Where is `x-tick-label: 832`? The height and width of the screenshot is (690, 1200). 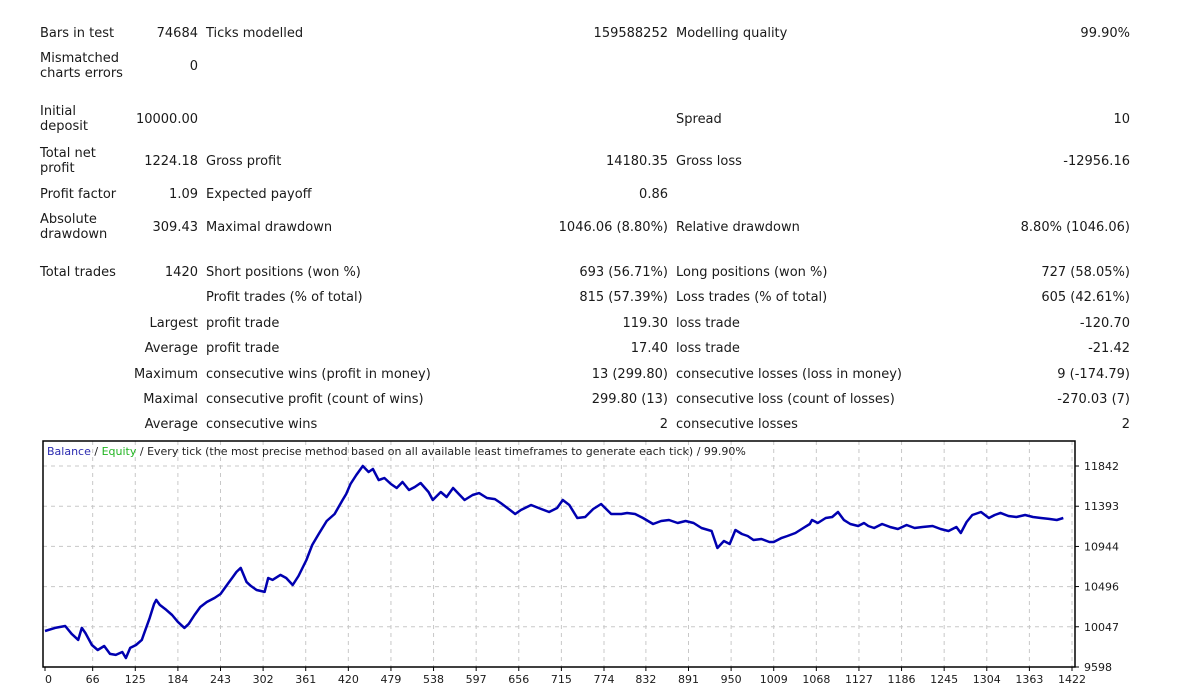
x-tick-label: 832 is located at coordinates (645, 679).